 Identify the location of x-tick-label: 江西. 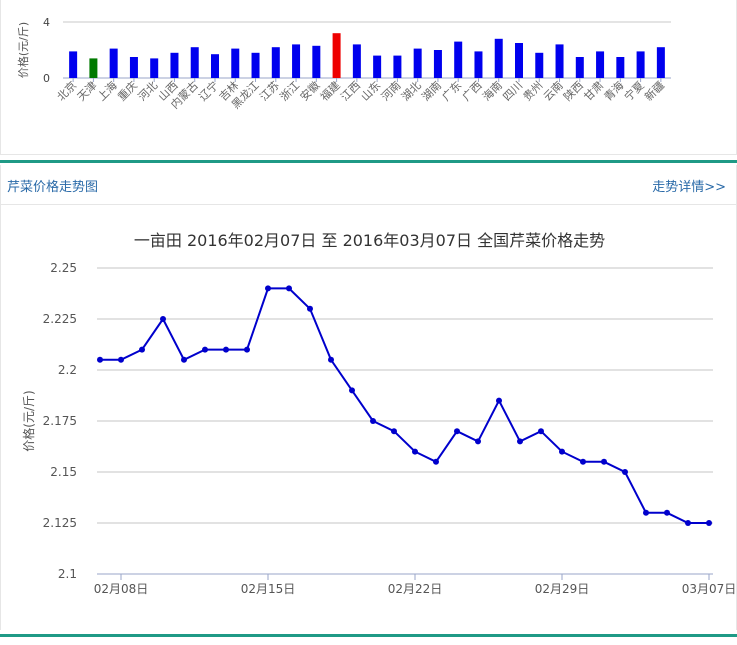
(350, 91).